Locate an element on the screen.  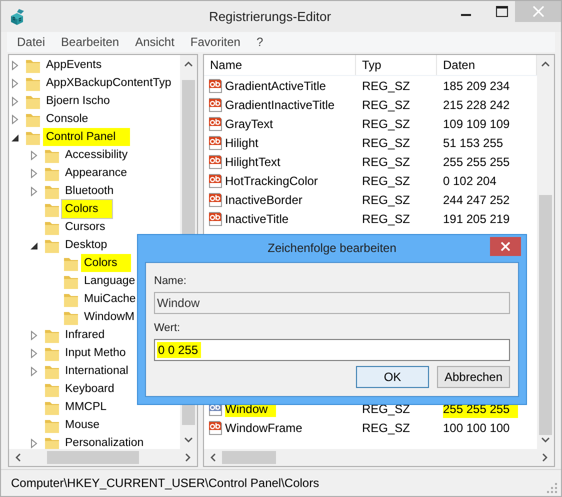
table-cell: 100 100 100 is located at coordinates (476, 428).